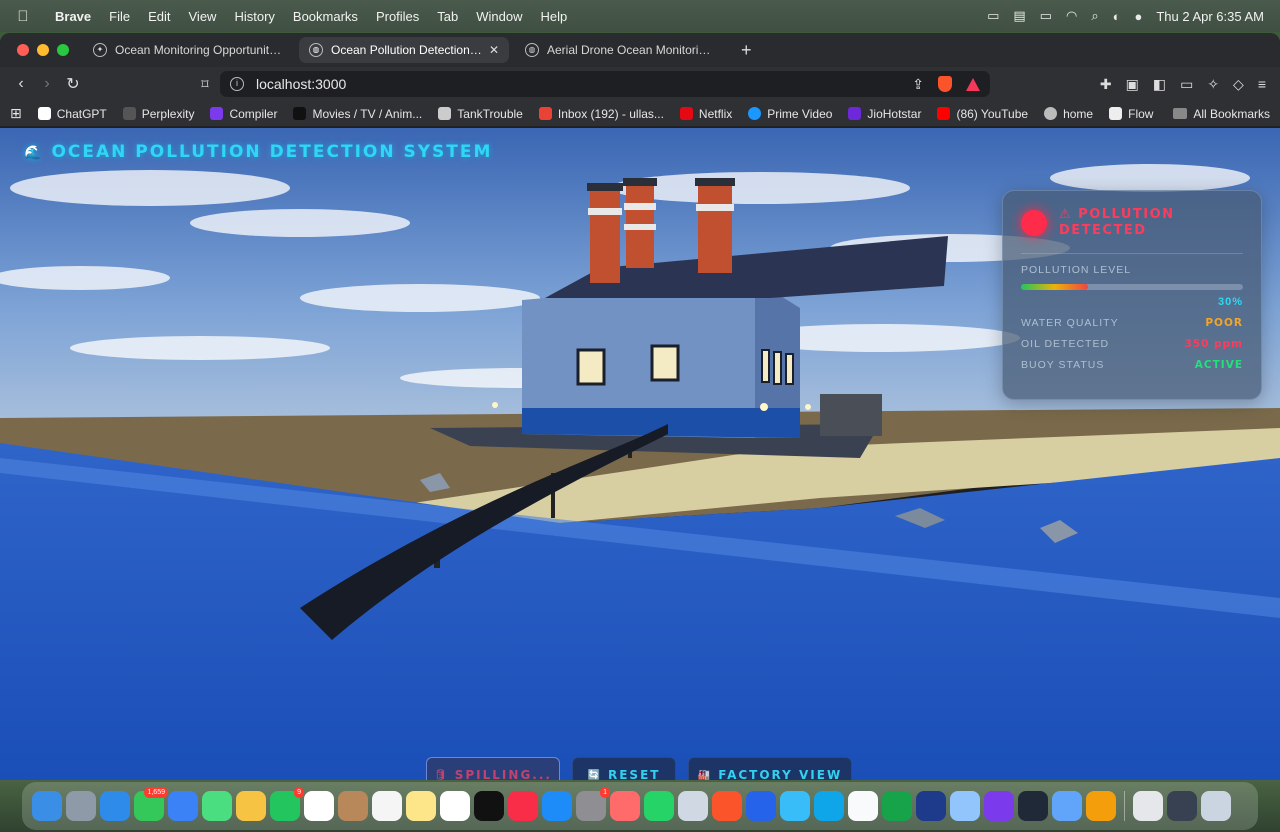  Describe the element at coordinates (999, 806) in the screenshot. I see `dock-arc-icon` at that location.